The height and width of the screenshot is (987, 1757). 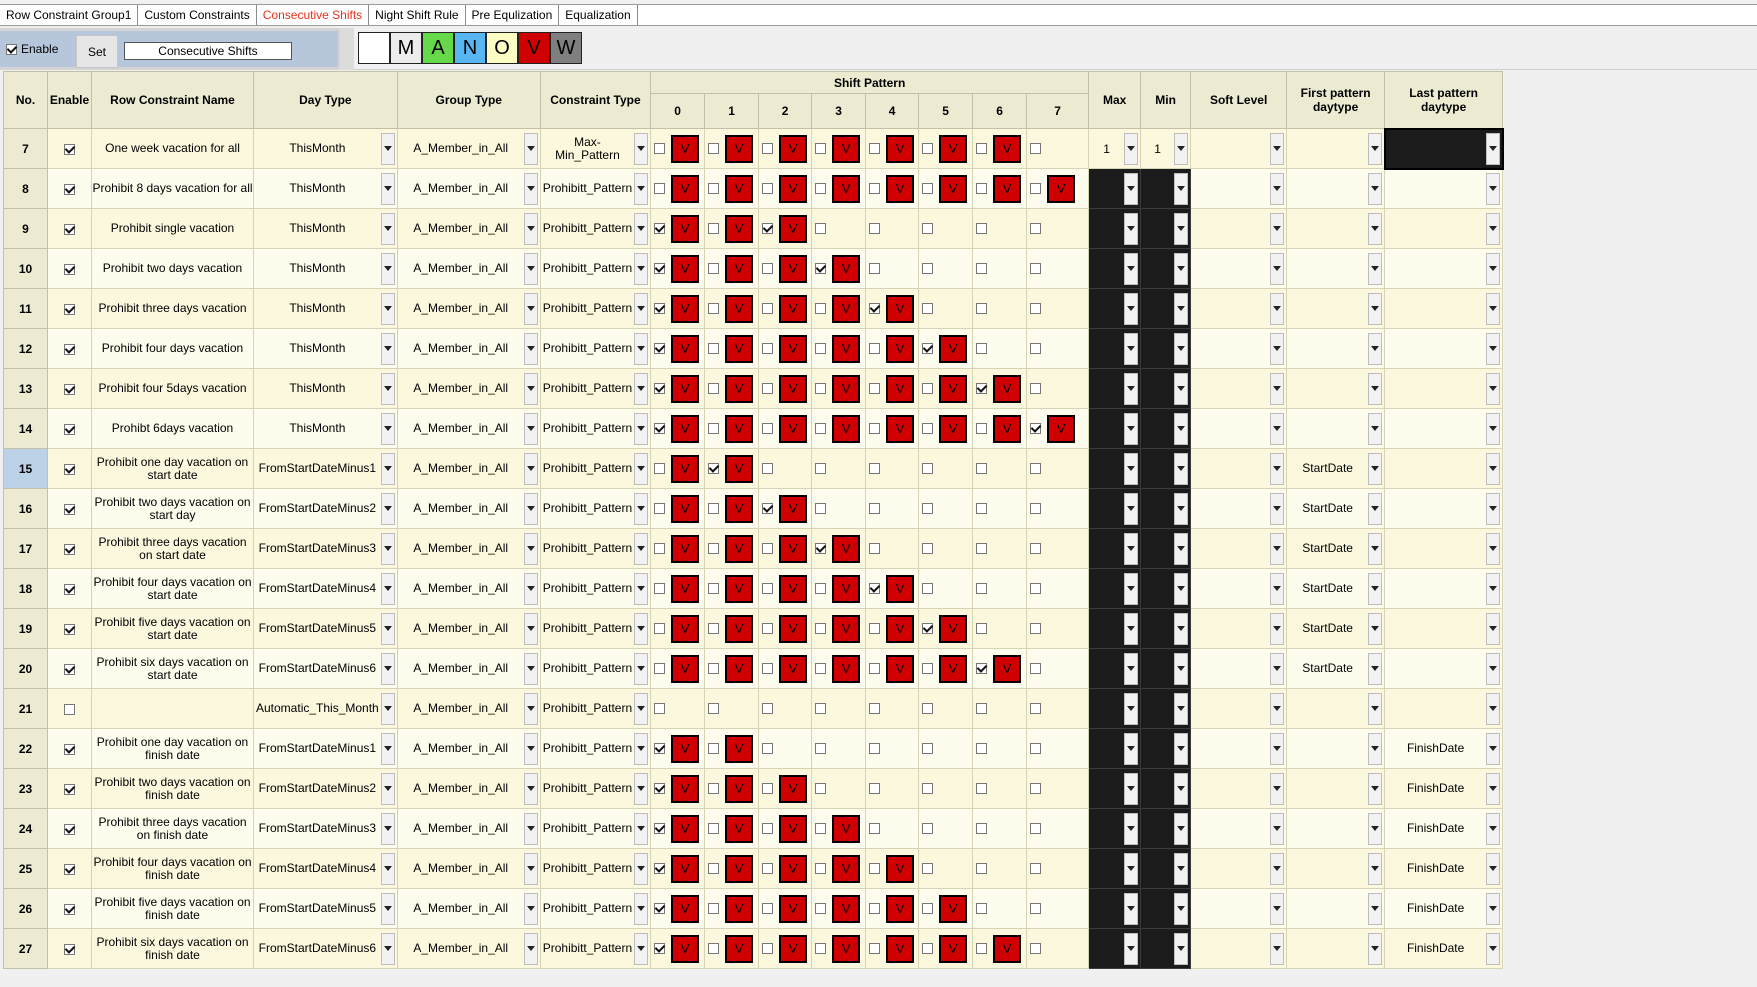 I want to click on enable-cell, so click(x=69, y=828).